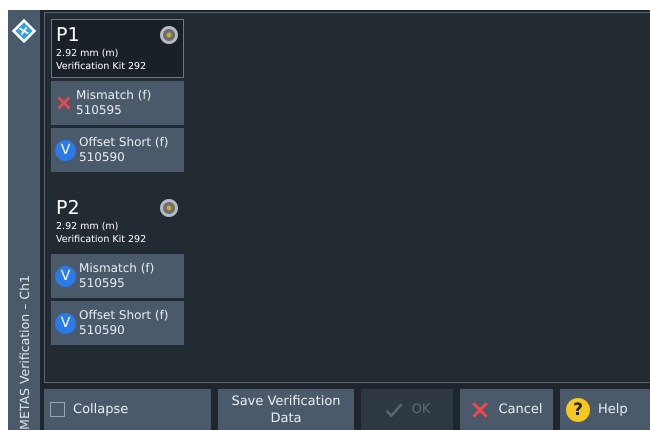 This screenshot has width=650, height=430. I want to click on dialog-button: Cancel, so click(506, 409).